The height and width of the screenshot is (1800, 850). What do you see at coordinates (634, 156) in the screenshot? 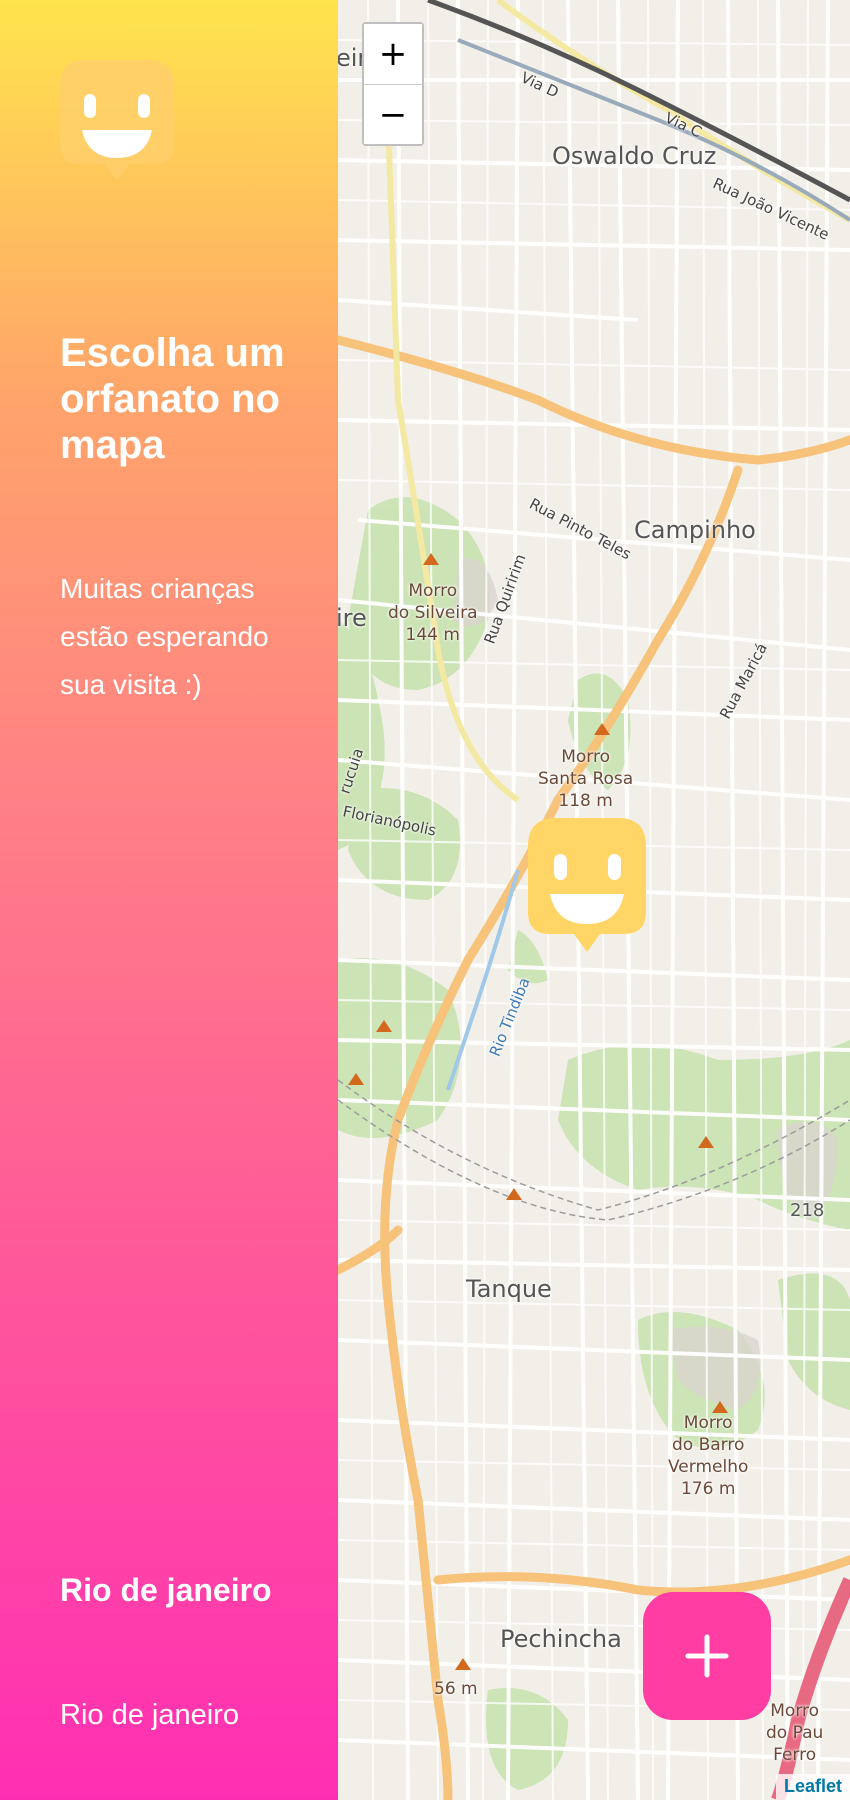
I see `map-label-oswaldo-cruz: Oswaldo Cruz` at bounding box center [634, 156].